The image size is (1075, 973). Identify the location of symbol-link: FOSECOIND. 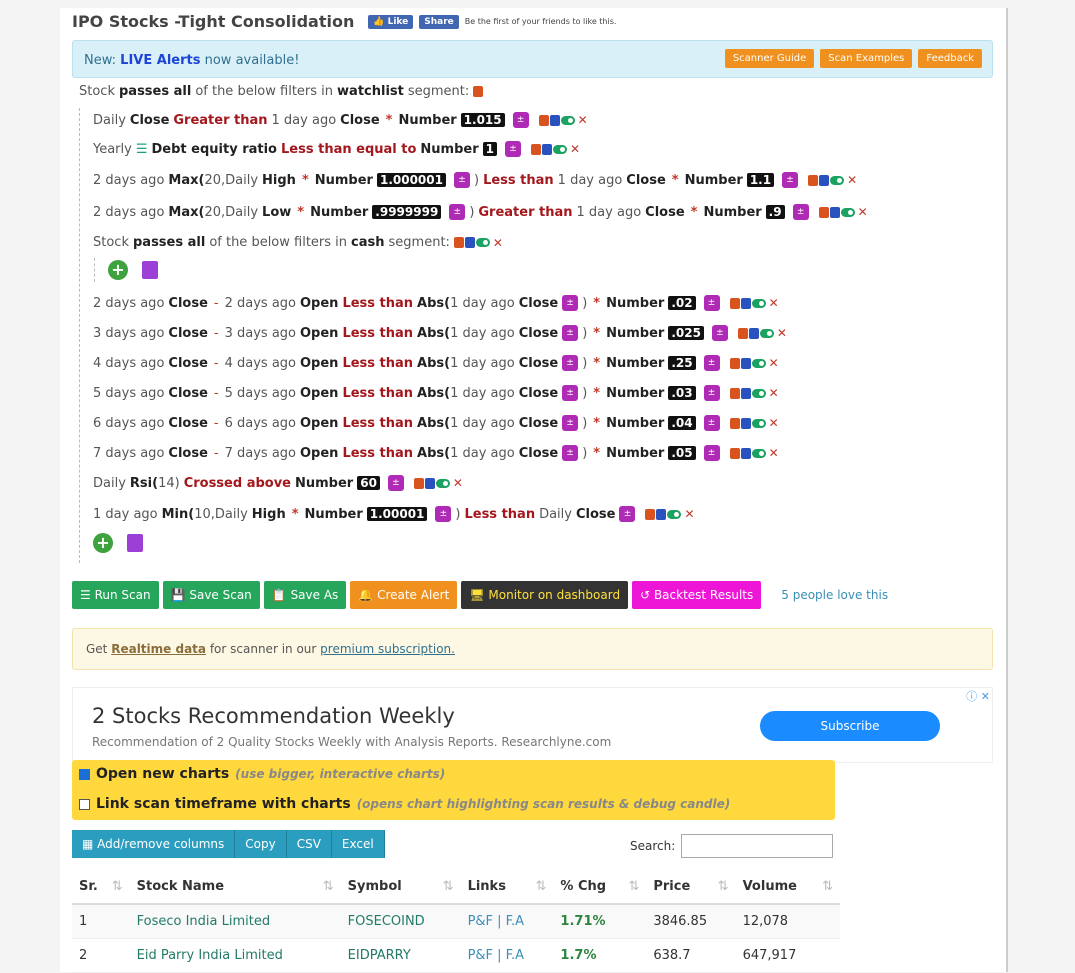
(400, 921).